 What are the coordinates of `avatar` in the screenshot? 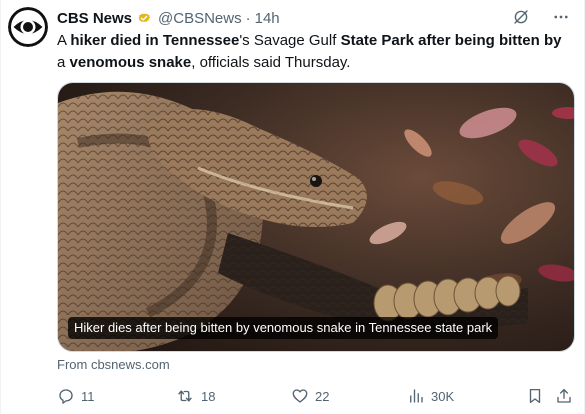 It's located at (28, 27).